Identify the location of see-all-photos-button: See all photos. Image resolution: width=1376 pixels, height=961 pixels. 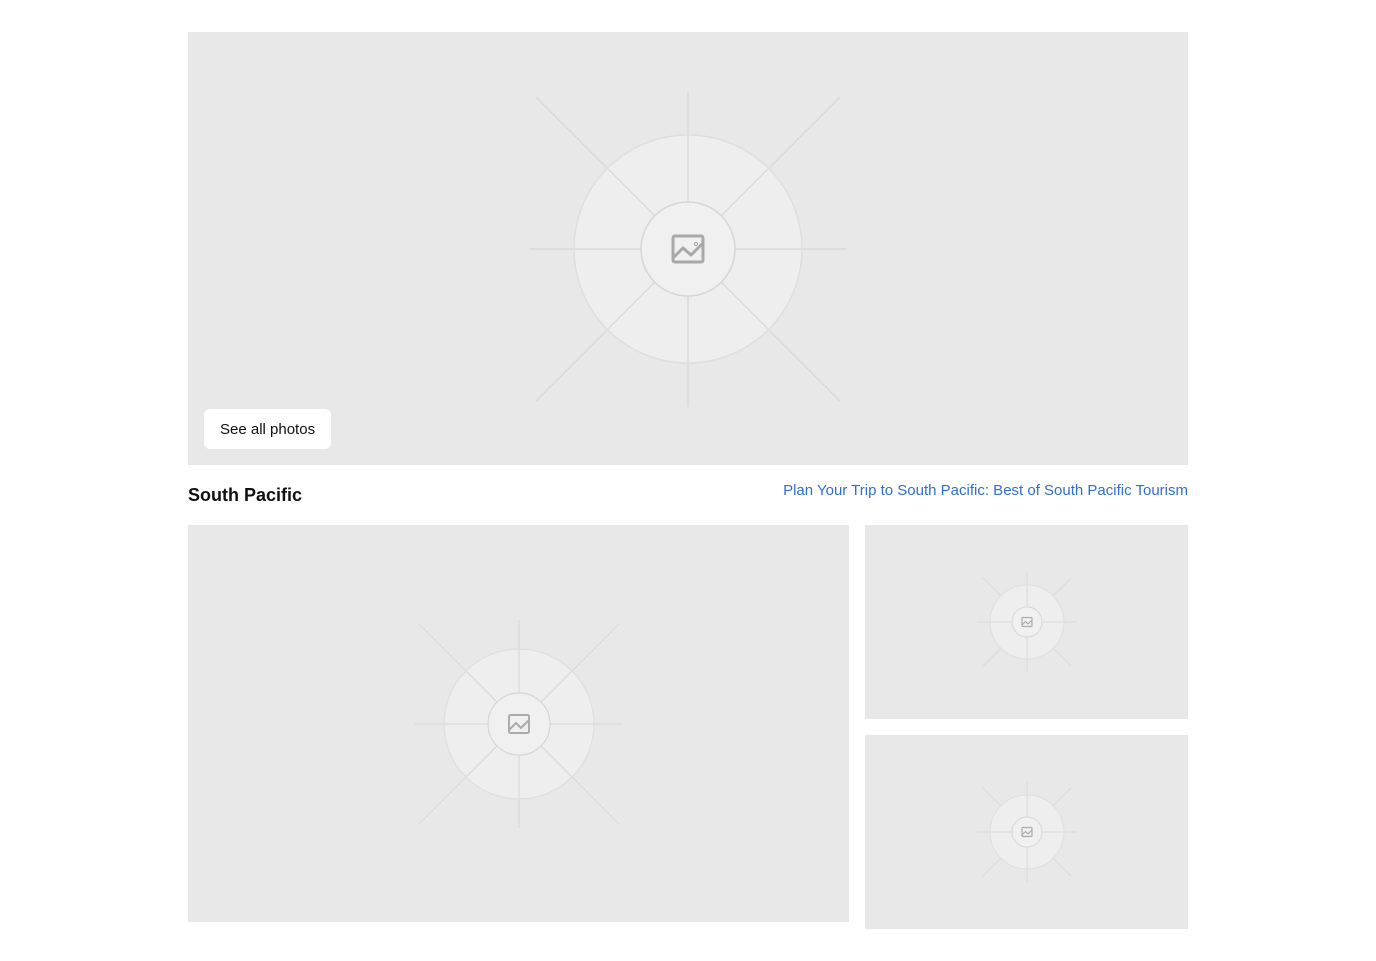
(268, 429).